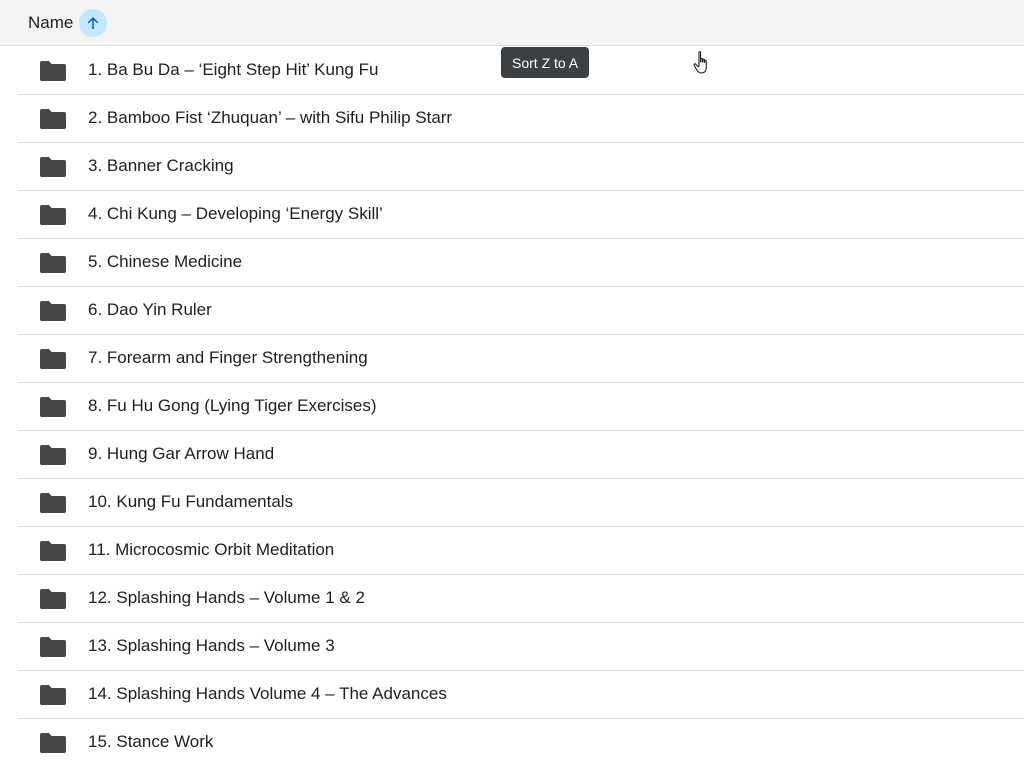 Image resolution: width=1024 pixels, height=768 pixels. I want to click on folder-name: 11. Microcosmic Orbit Meditation, so click(211, 549).